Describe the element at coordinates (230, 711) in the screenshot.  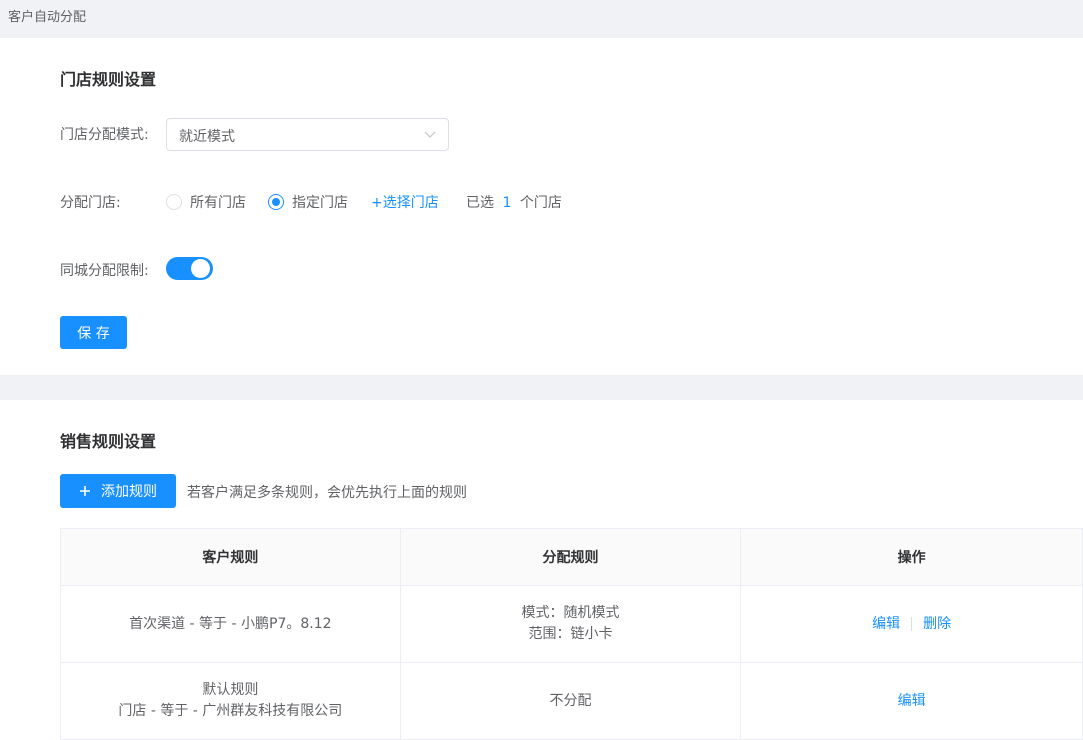
I see `rule-line: 门店 - 等于 - 广州群友科技有限公司` at that location.